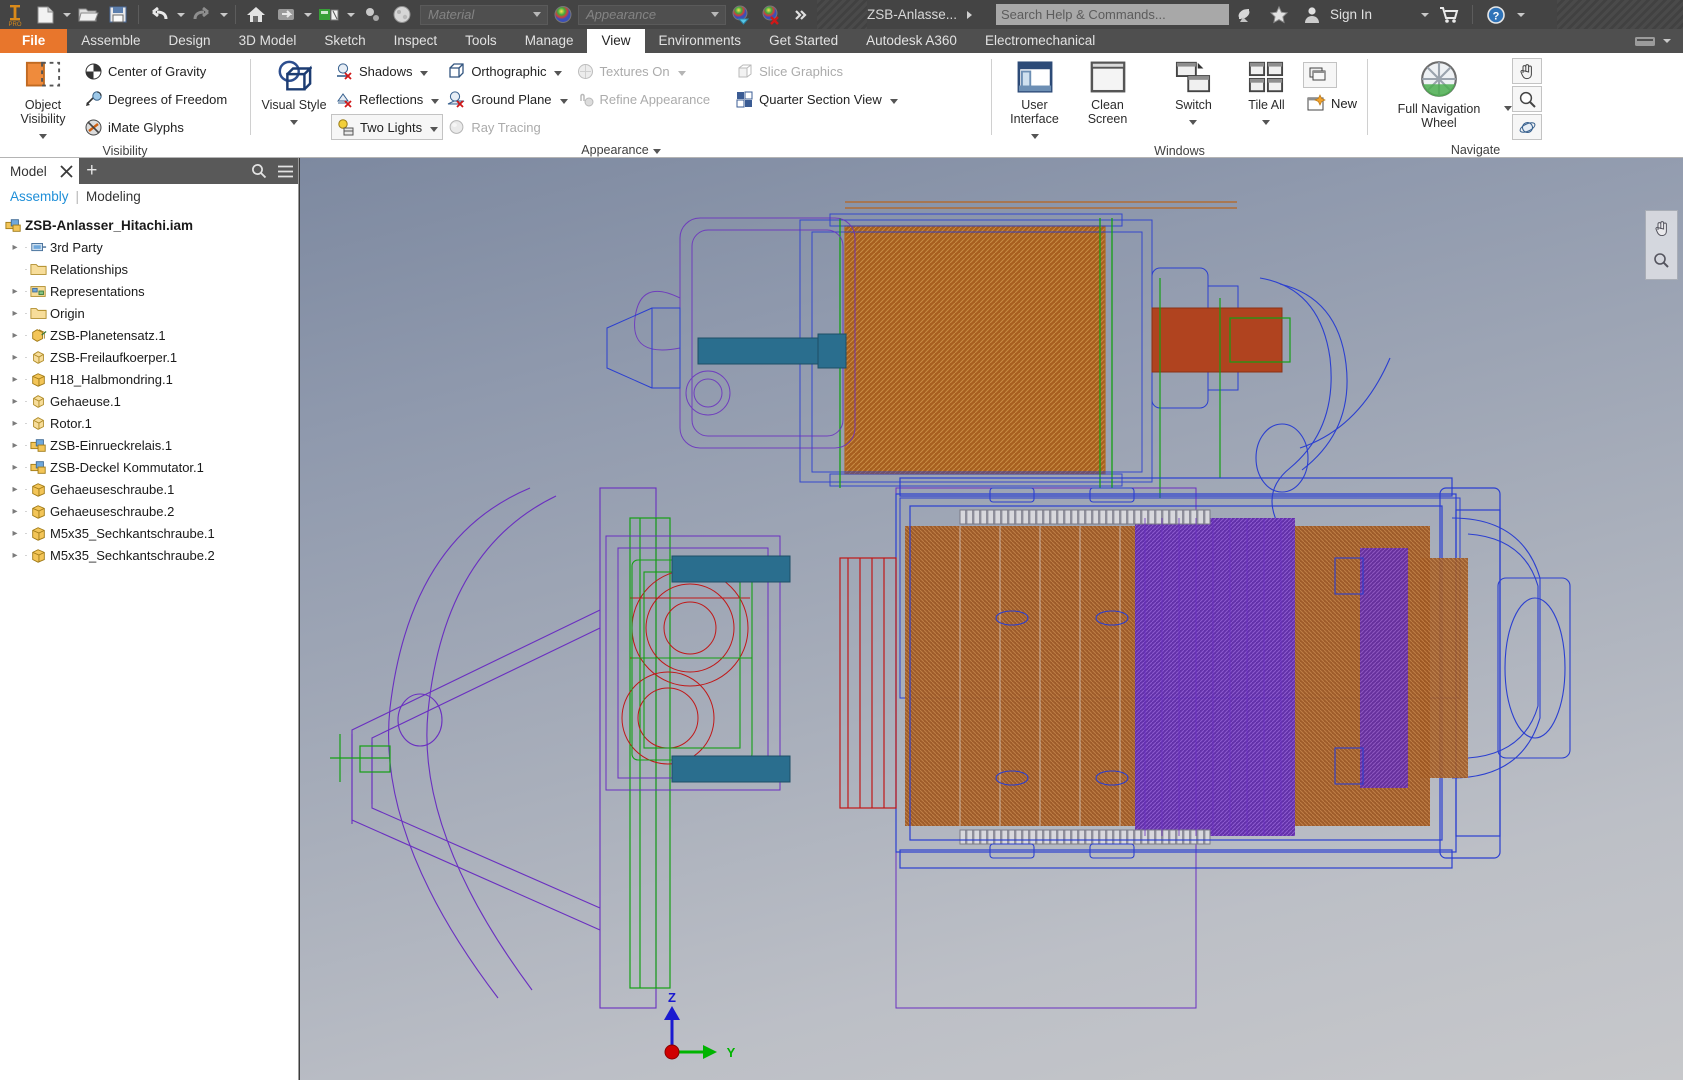  Describe the element at coordinates (1035, 135) in the screenshot. I see `user-dropdown-icon` at that location.